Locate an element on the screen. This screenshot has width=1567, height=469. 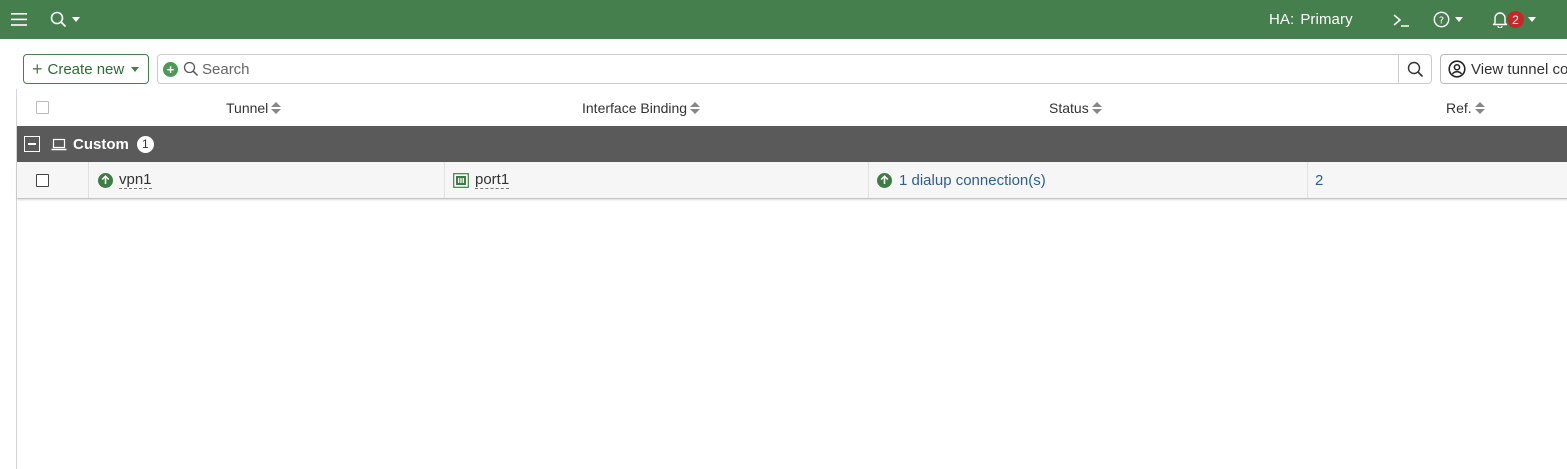
column-header-ref: Ref. is located at coordinates (1465, 107).